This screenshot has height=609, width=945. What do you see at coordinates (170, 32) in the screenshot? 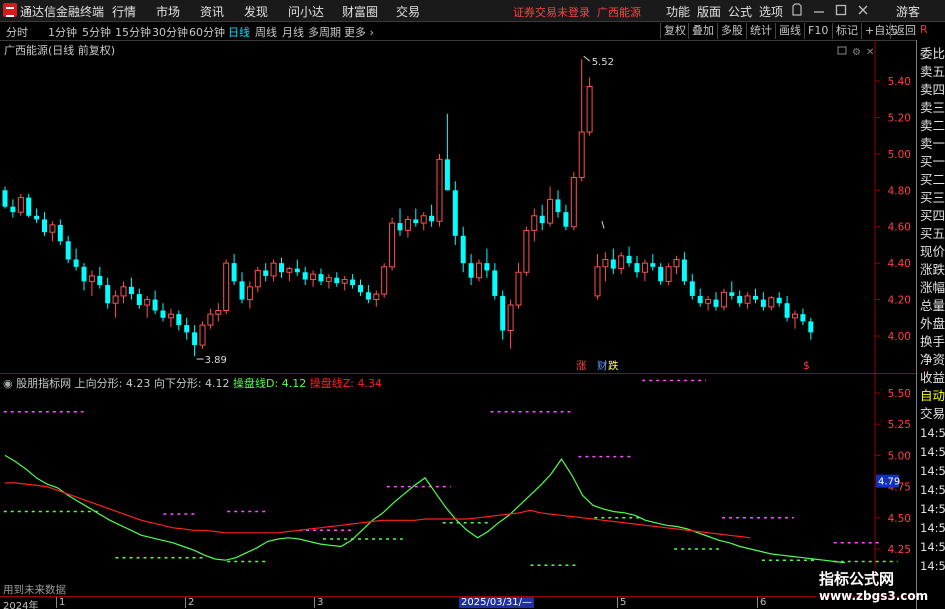
I see `period-30min: 30分钟` at bounding box center [170, 32].